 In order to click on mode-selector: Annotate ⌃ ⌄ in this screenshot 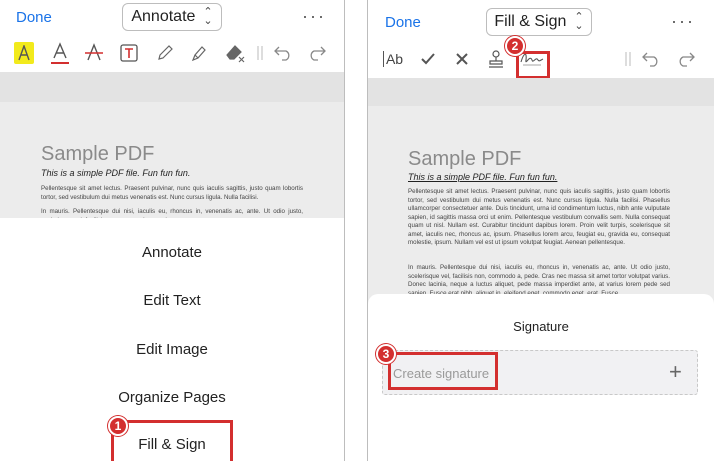, I will do `click(172, 17)`.